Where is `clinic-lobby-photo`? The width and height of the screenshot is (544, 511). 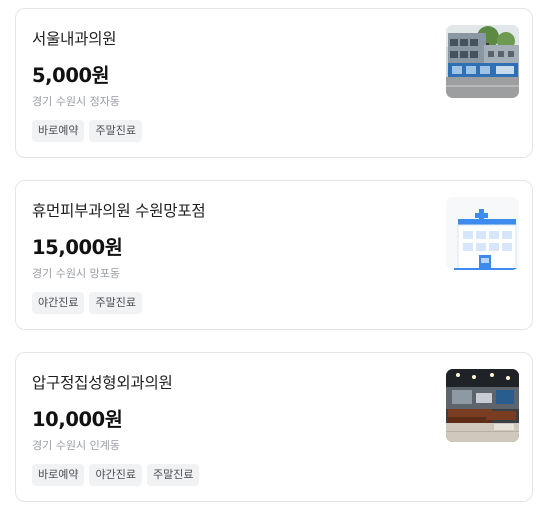
clinic-lobby-photo is located at coordinates (482, 405).